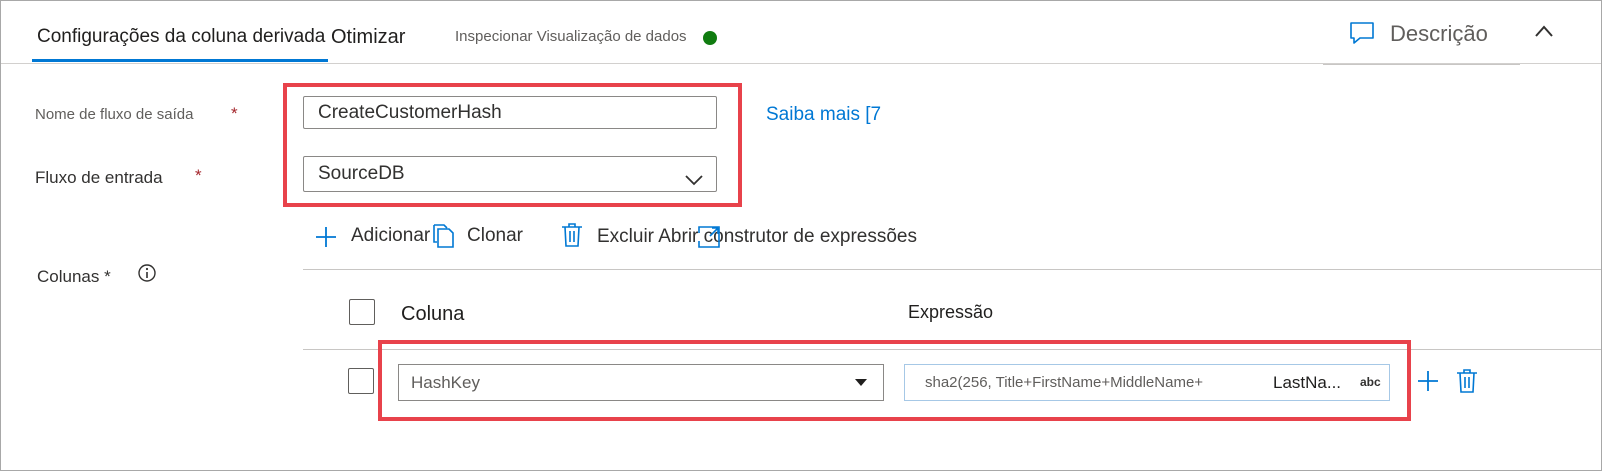  I want to click on trash-icon, so click(572, 237).